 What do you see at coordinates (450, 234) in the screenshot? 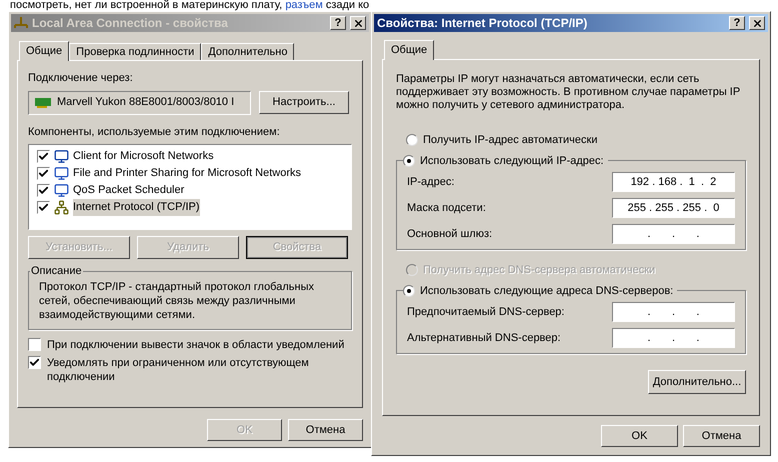
I see `field-label: Основной шлюз:` at bounding box center [450, 234].